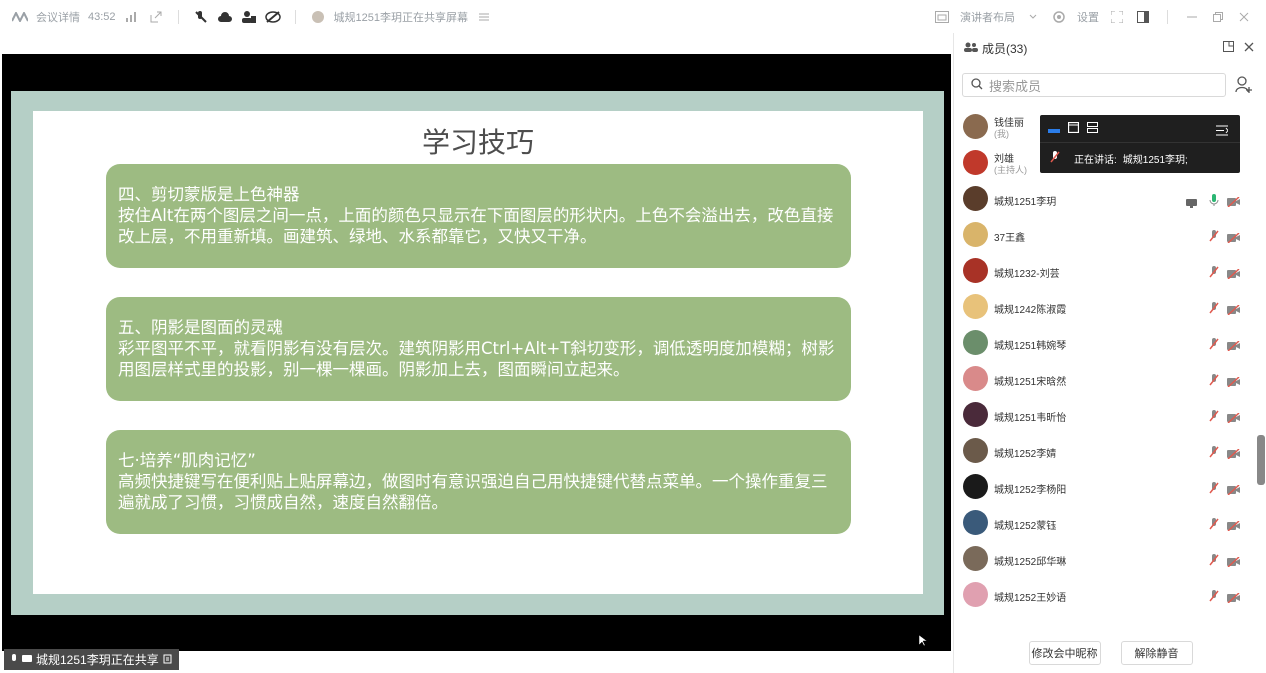  Describe the element at coordinates (1214, 199) in the screenshot. I see `mic-active-icon` at that location.